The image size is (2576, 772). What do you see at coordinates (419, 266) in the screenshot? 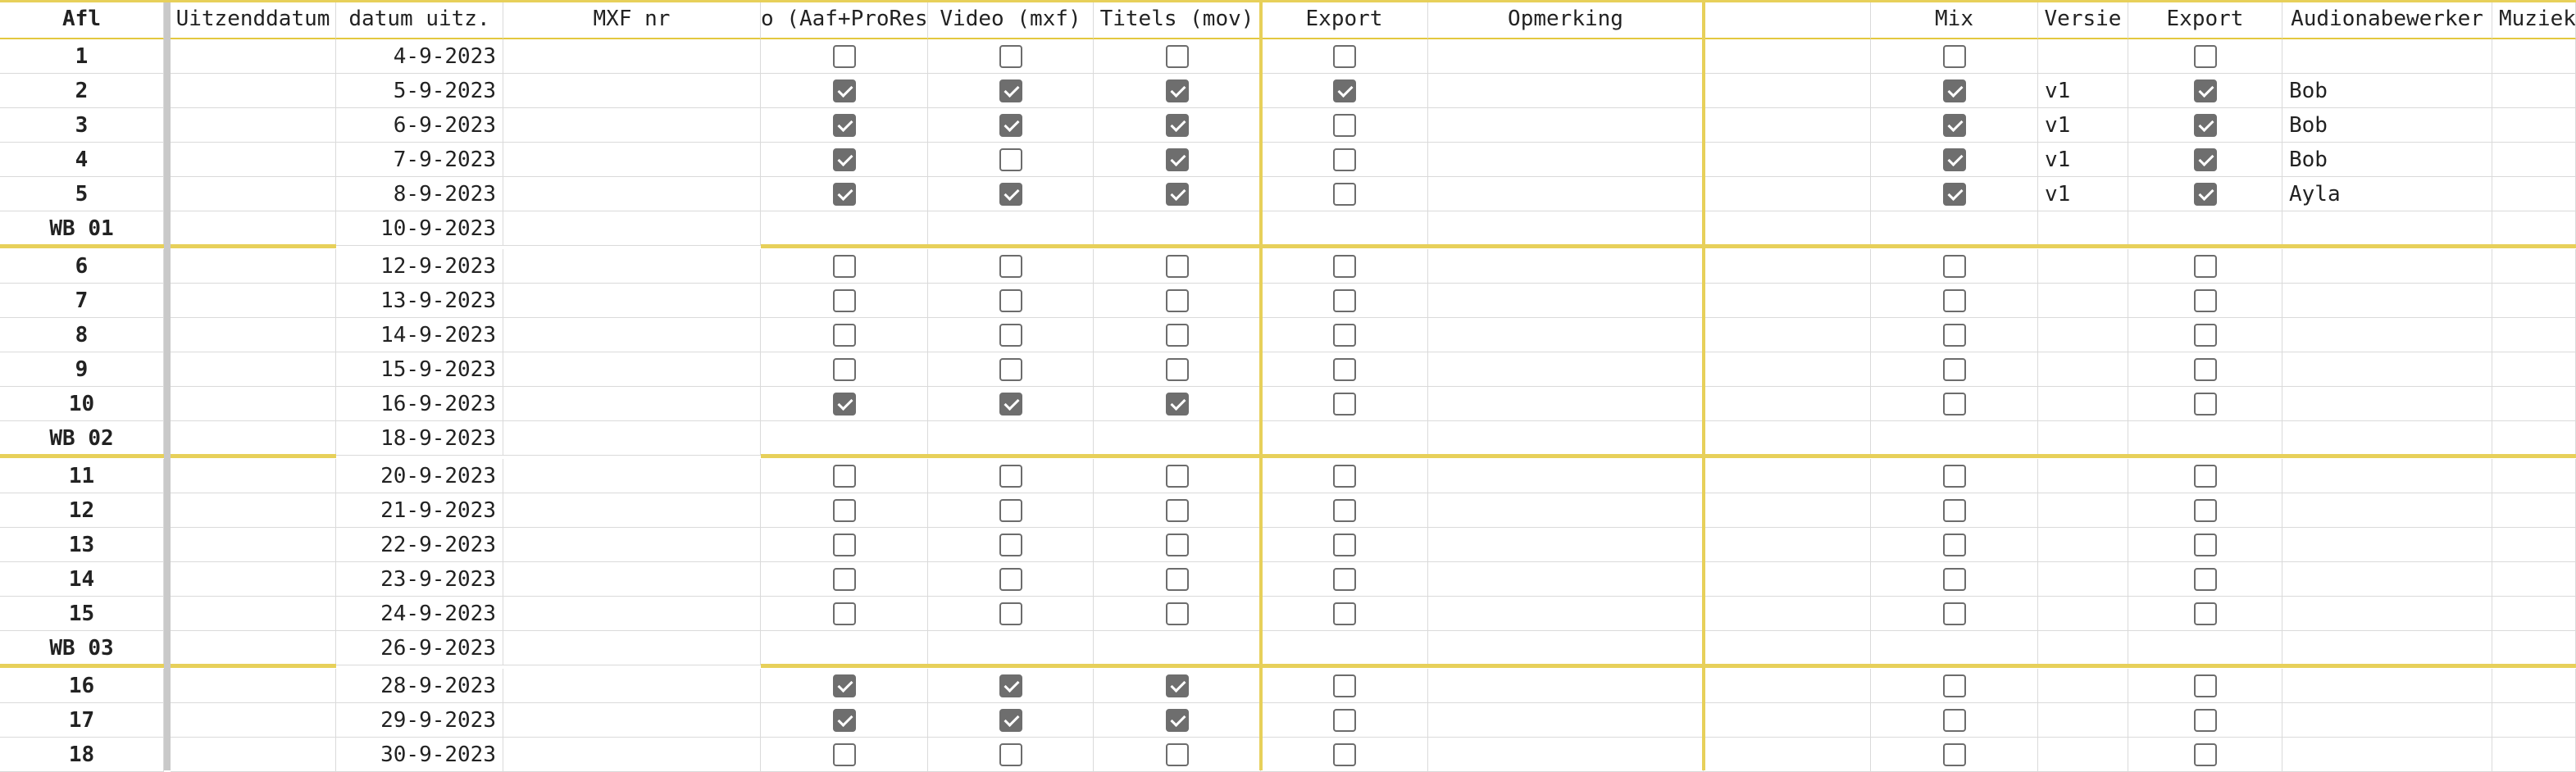
I see `cell-datum_uitz: 12-9-2023` at bounding box center [419, 266].